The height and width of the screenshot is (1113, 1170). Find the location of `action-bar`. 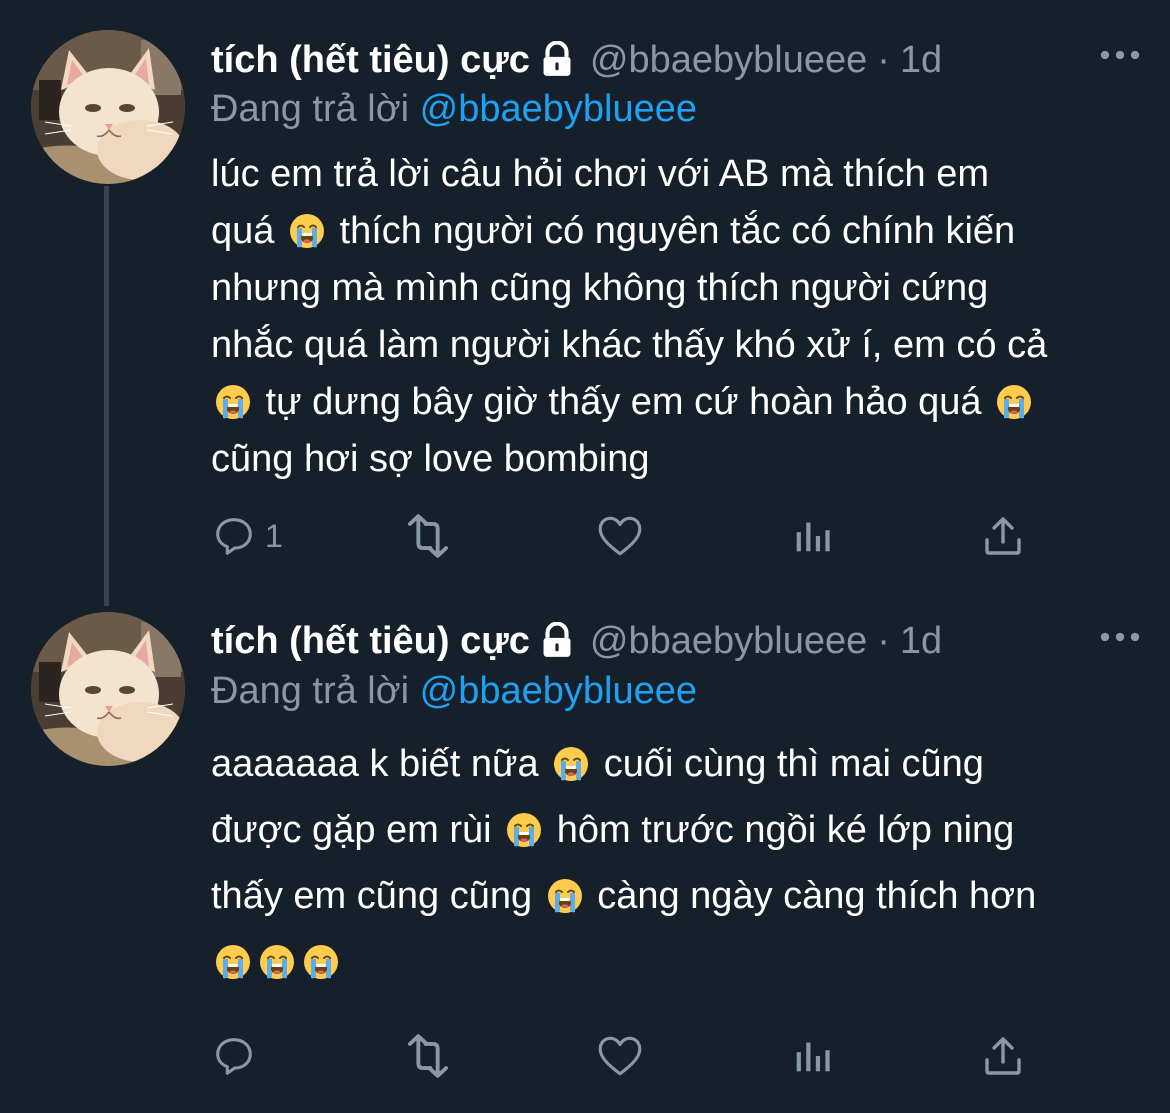

action-bar is located at coordinates (631, 1056).